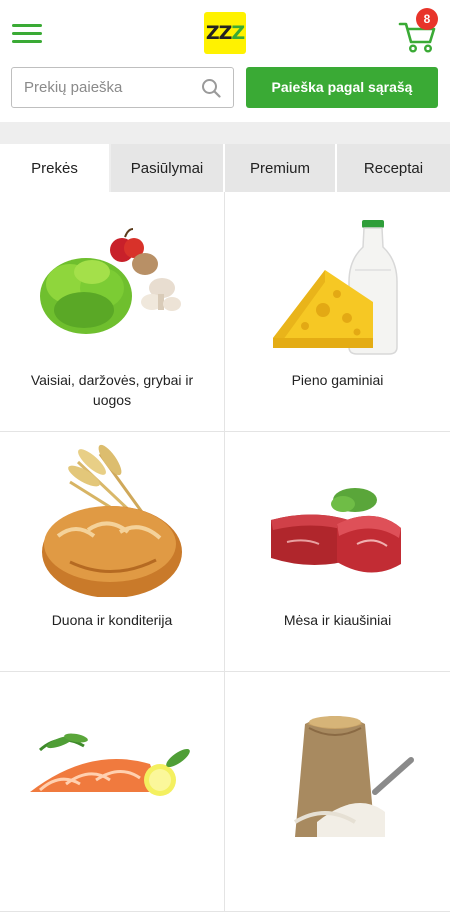  I want to click on search-field, so click(122, 87).